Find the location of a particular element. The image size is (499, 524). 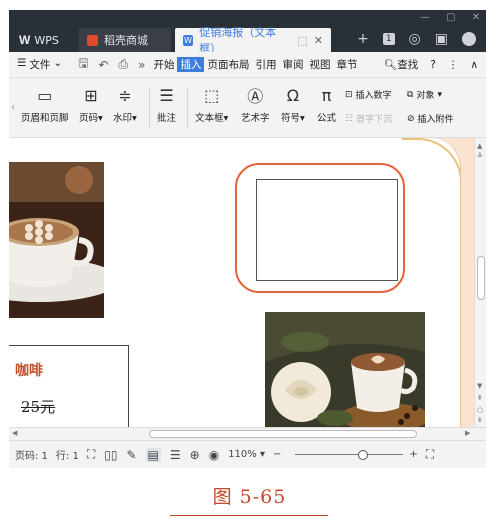

ribbon-divider is located at coordinates (149, 108).